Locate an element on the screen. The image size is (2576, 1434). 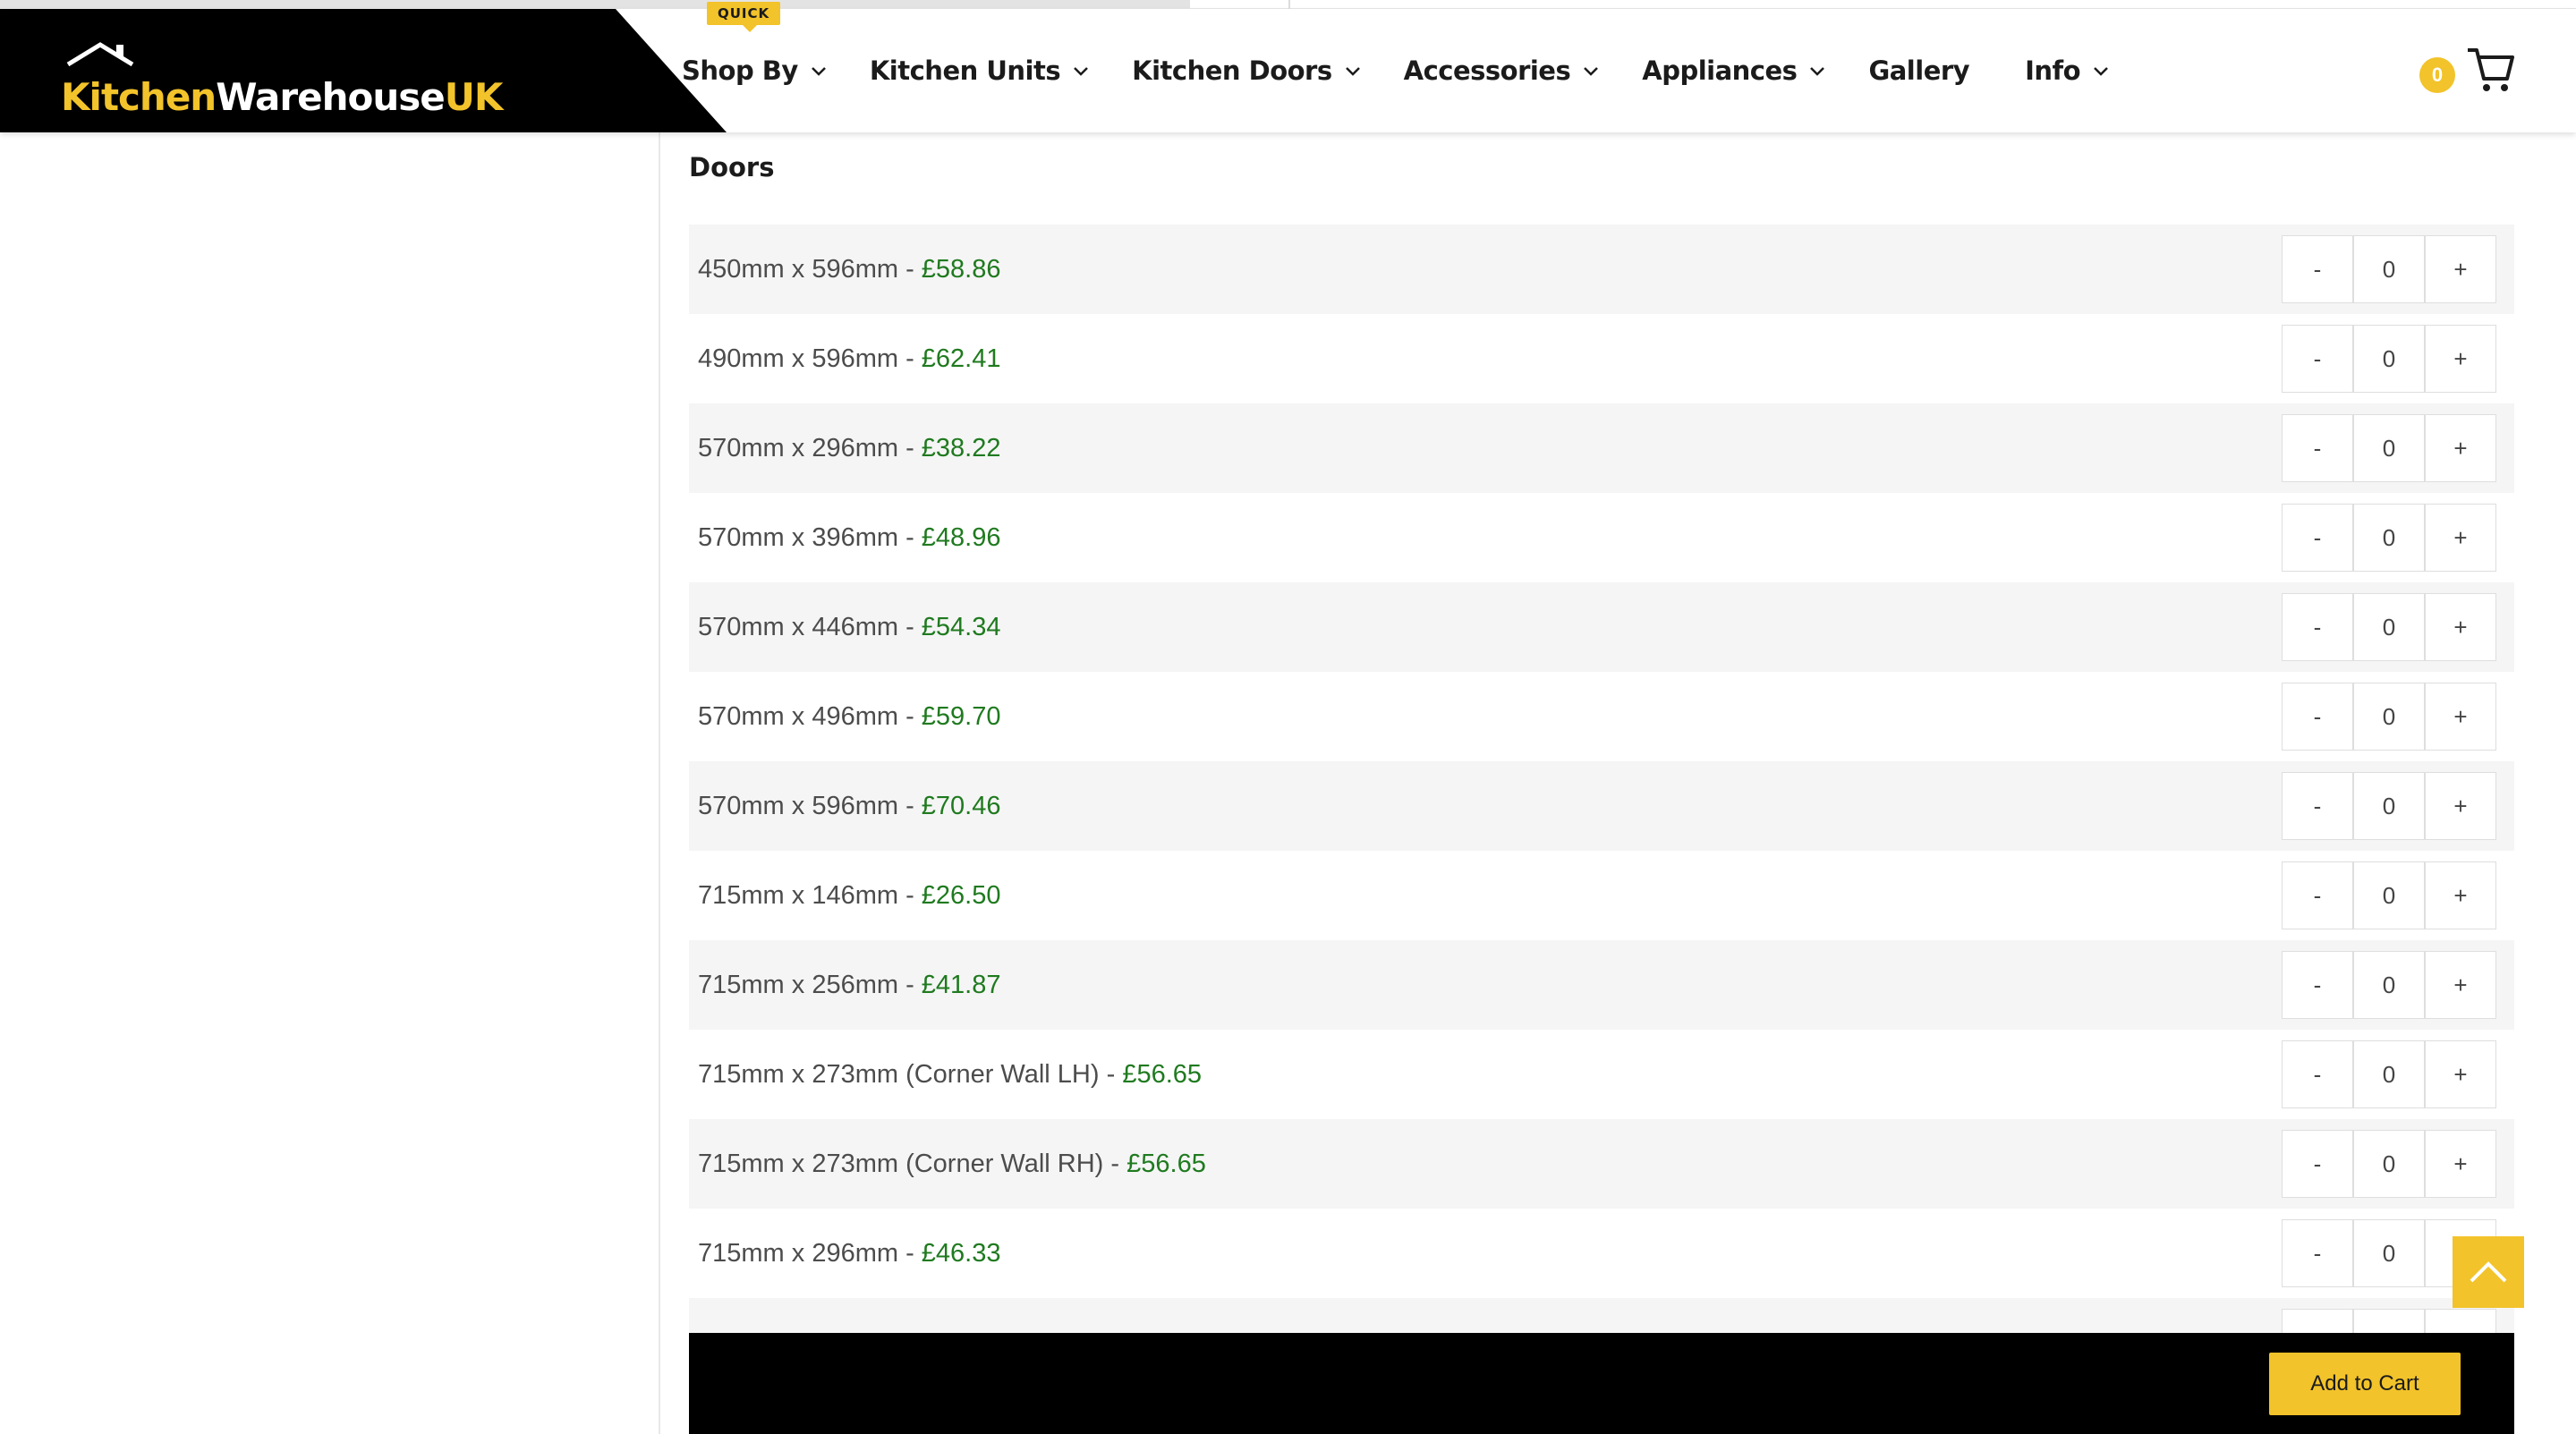
nav-info: Info is located at coordinates (2067, 70).